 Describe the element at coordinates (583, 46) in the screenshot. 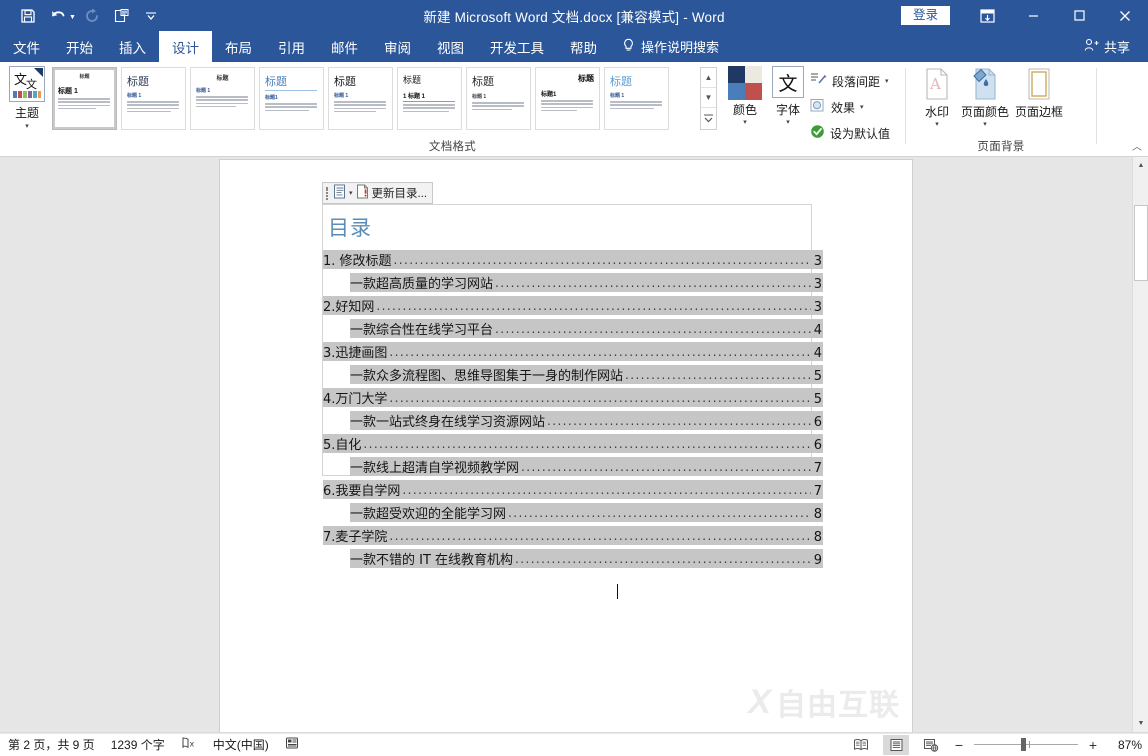

I see `tab-help: 帮助` at that location.